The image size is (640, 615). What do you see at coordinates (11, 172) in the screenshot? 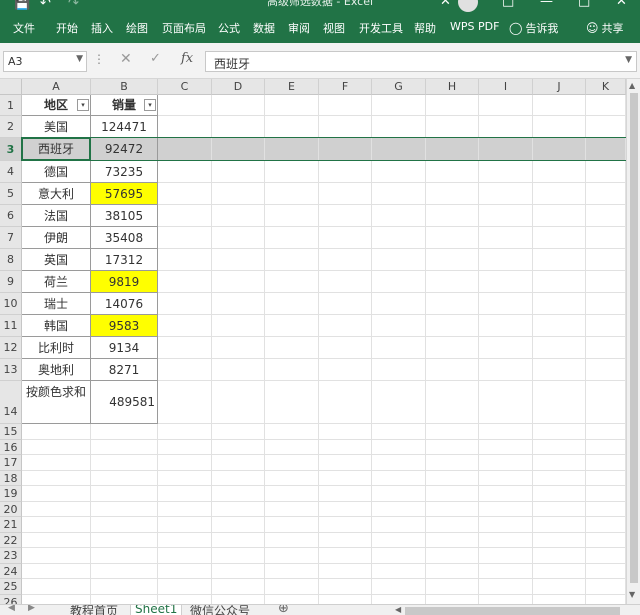
I see `row-header-4: 4` at bounding box center [11, 172].